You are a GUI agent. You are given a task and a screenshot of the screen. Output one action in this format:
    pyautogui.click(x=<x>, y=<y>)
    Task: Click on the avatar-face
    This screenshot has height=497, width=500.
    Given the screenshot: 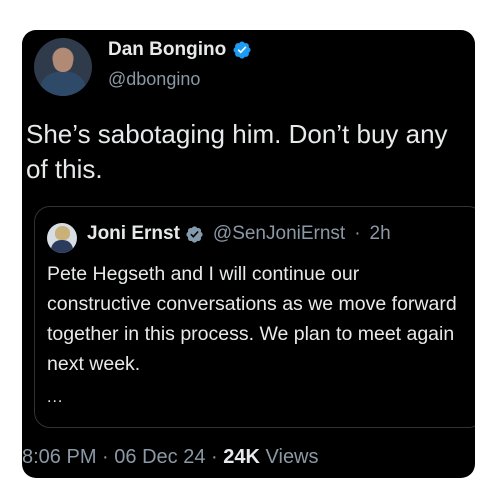 What is the action you would take?
    pyautogui.click(x=63, y=60)
    